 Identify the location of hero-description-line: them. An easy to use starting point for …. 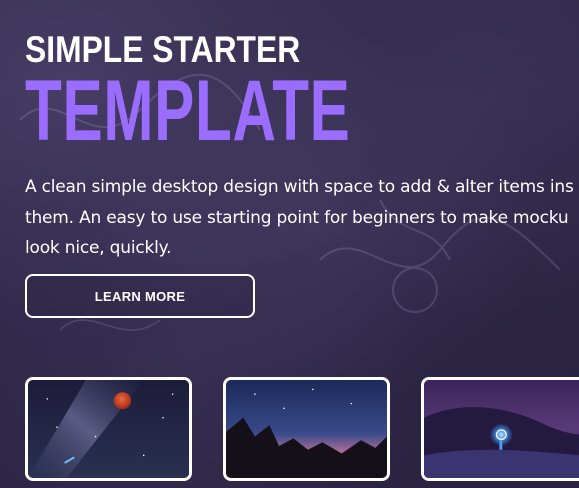
(297, 217).